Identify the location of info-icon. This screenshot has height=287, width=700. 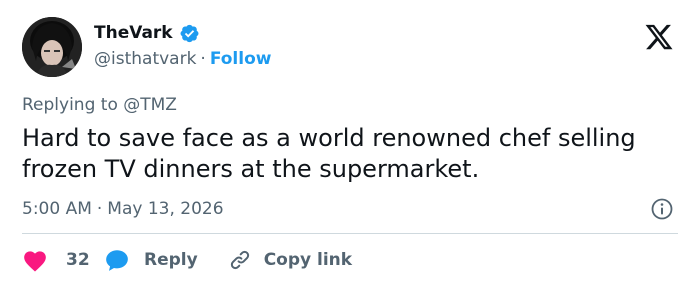
(662, 209).